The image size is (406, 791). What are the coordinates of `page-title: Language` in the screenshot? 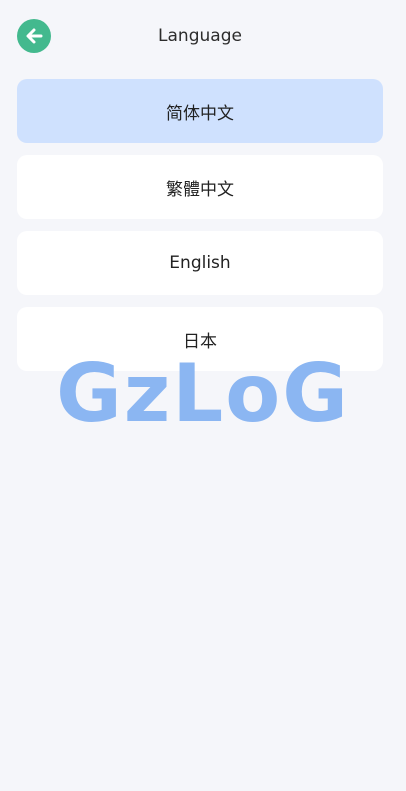 It's located at (200, 36).